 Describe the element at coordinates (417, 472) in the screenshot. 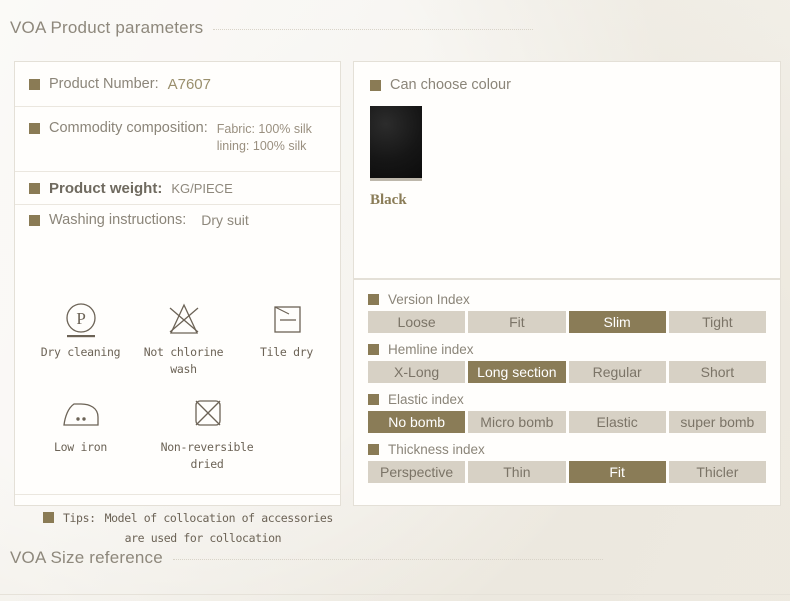

I see `option-perspective: Perspective` at that location.